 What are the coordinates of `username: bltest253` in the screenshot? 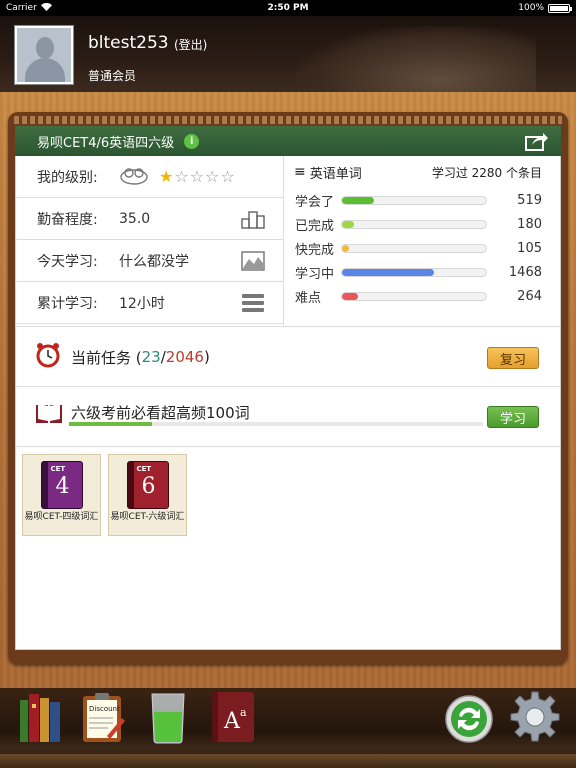 It's located at (128, 43).